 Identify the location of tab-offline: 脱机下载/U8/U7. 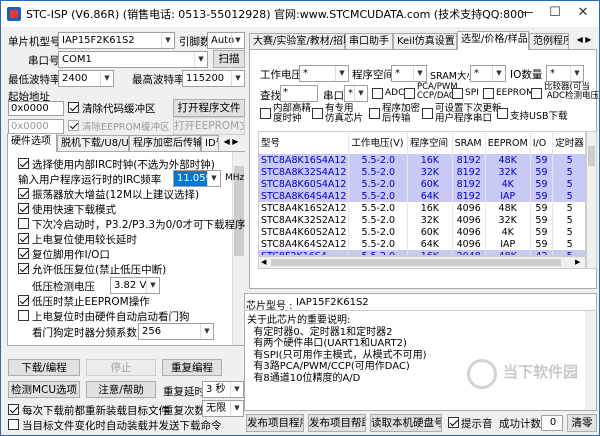
(96, 143).